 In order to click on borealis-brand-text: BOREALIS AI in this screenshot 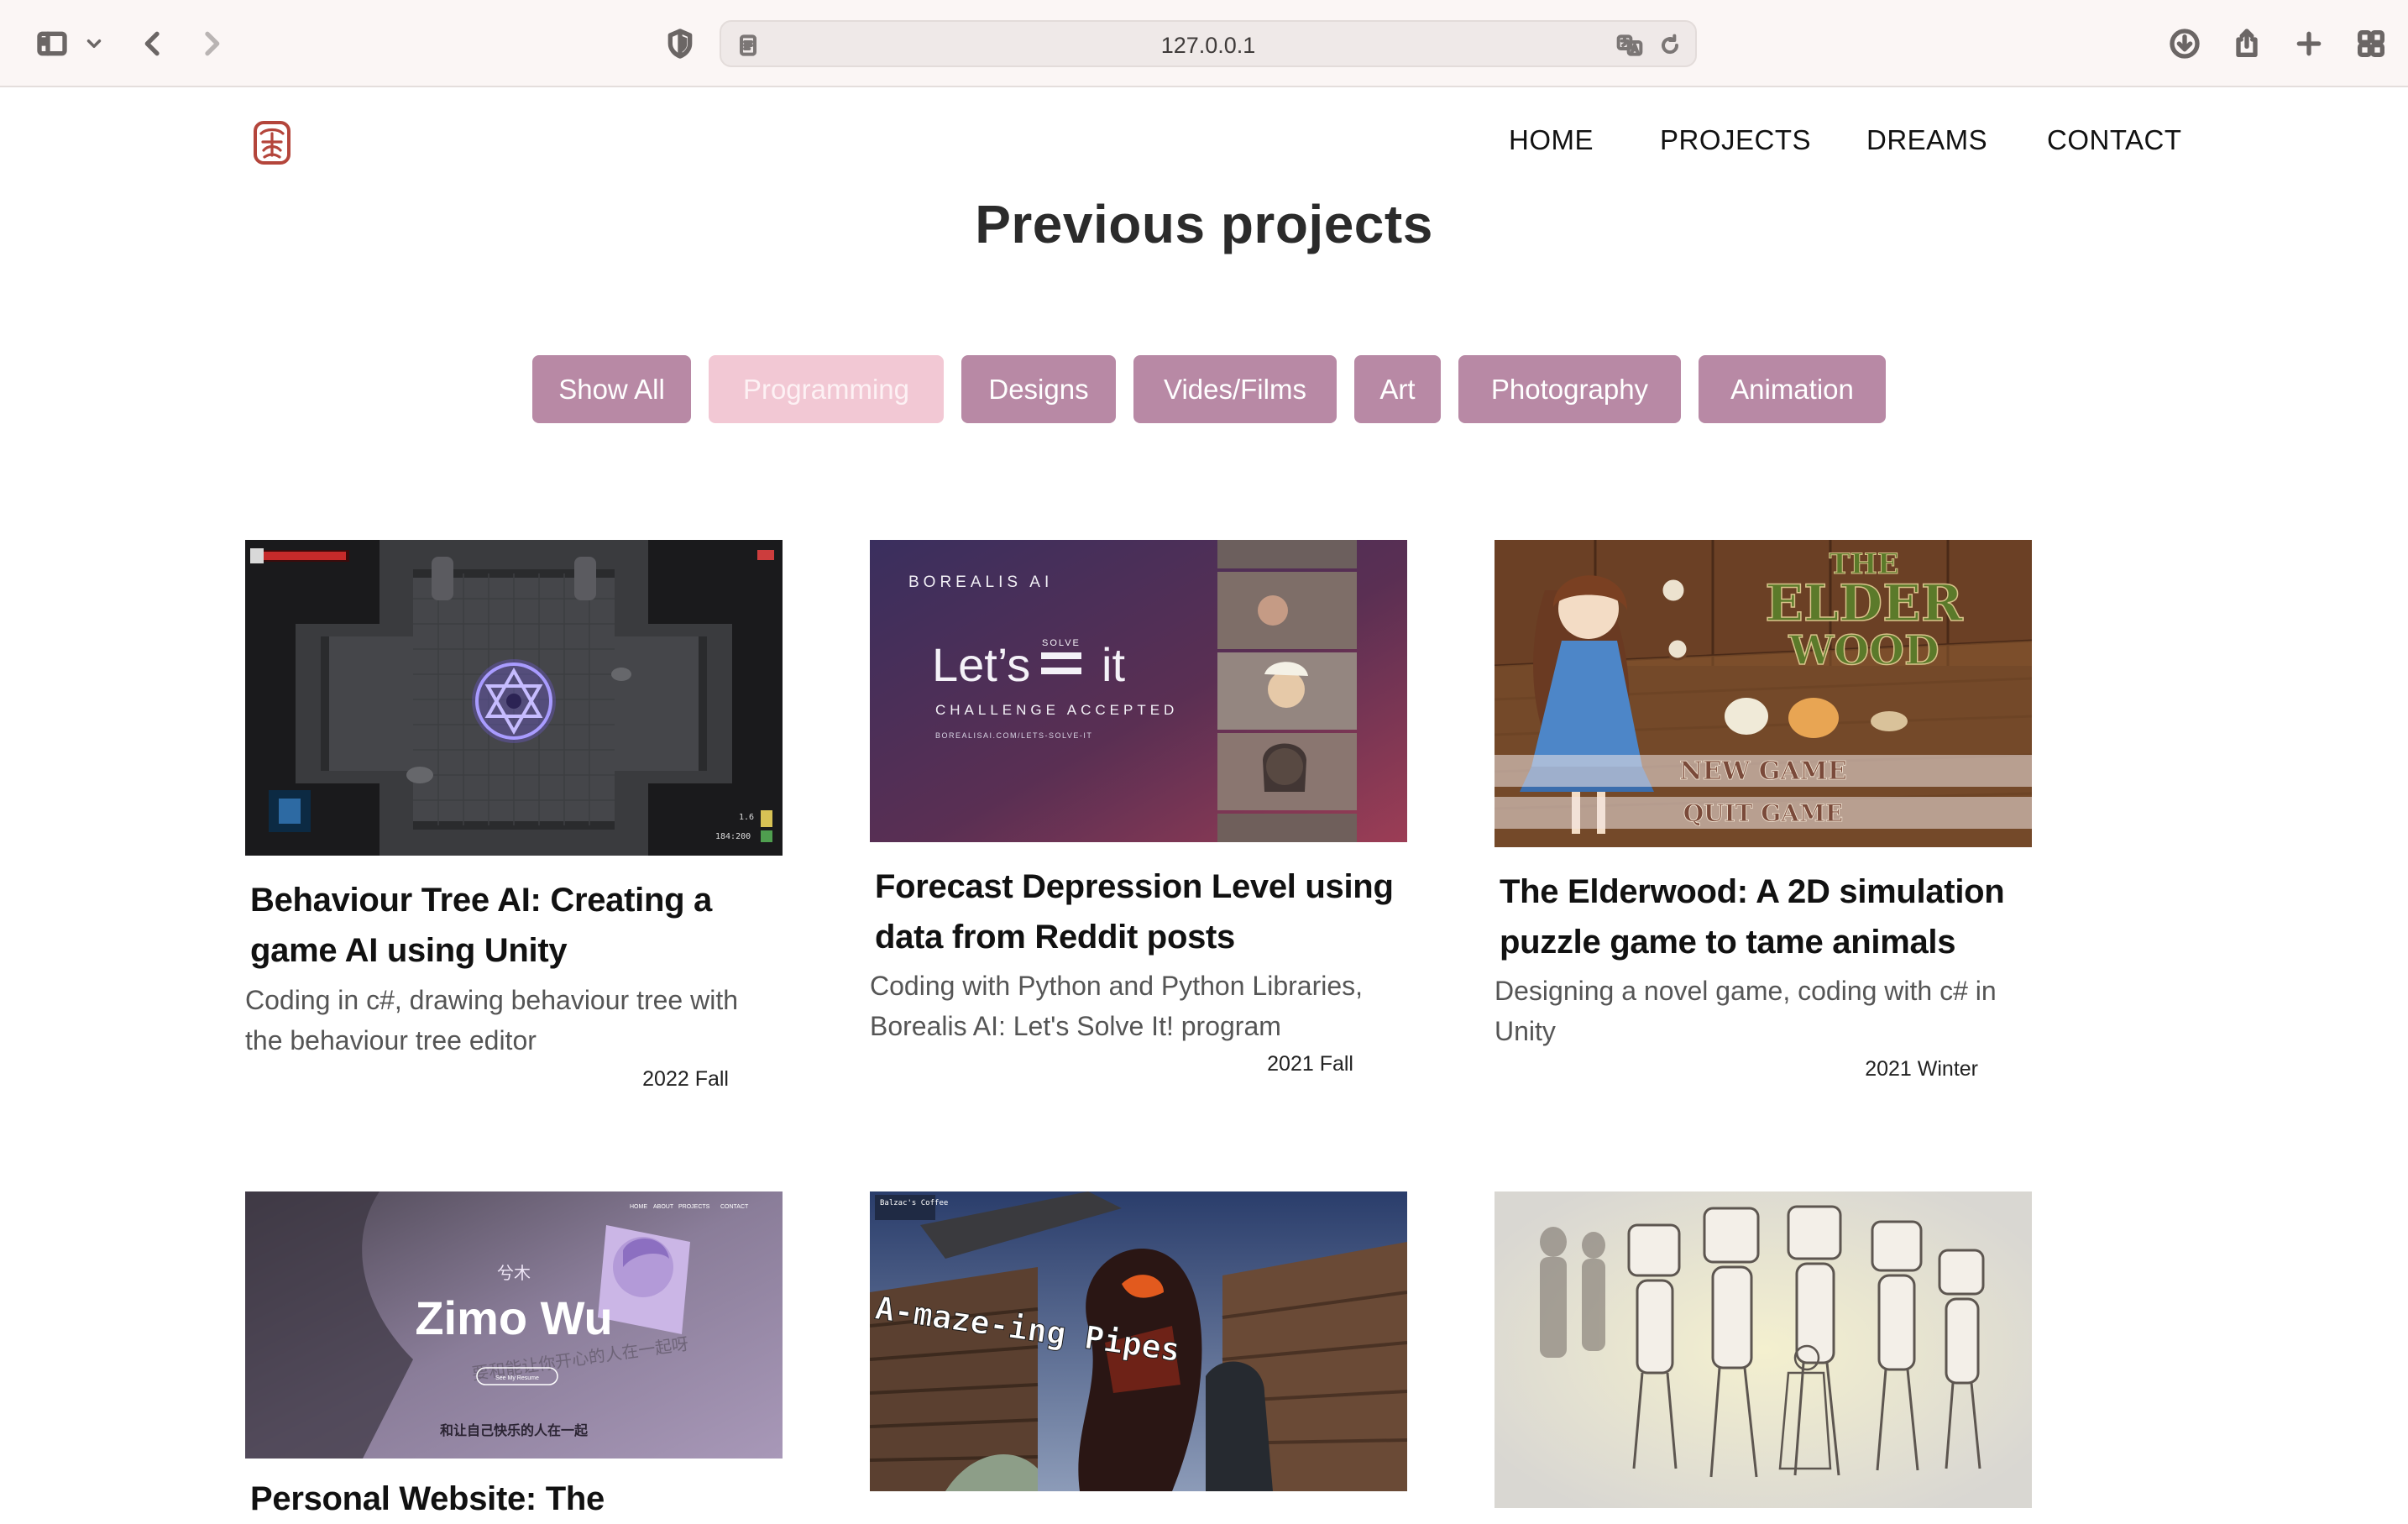, I will do `click(980, 582)`.